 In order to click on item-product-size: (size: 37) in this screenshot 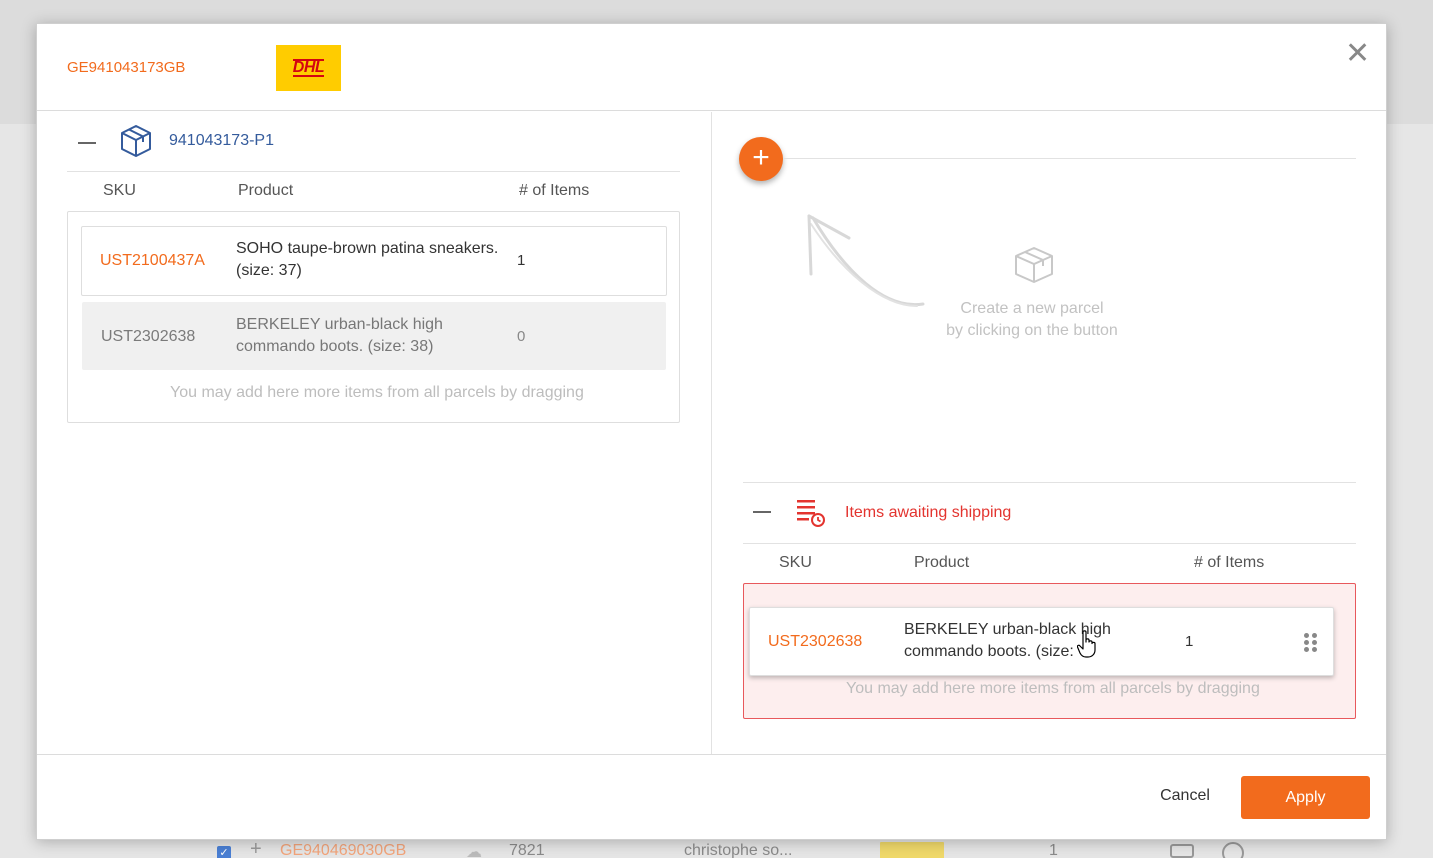, I will do `click(269, 270)`.